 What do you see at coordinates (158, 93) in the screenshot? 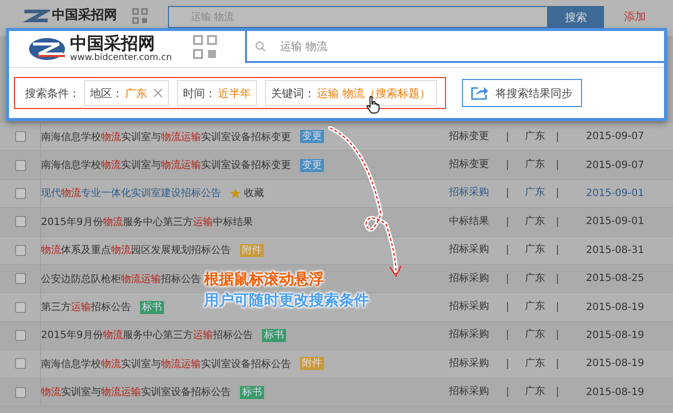
I see `close-icon` at bounding box center [158, 93].